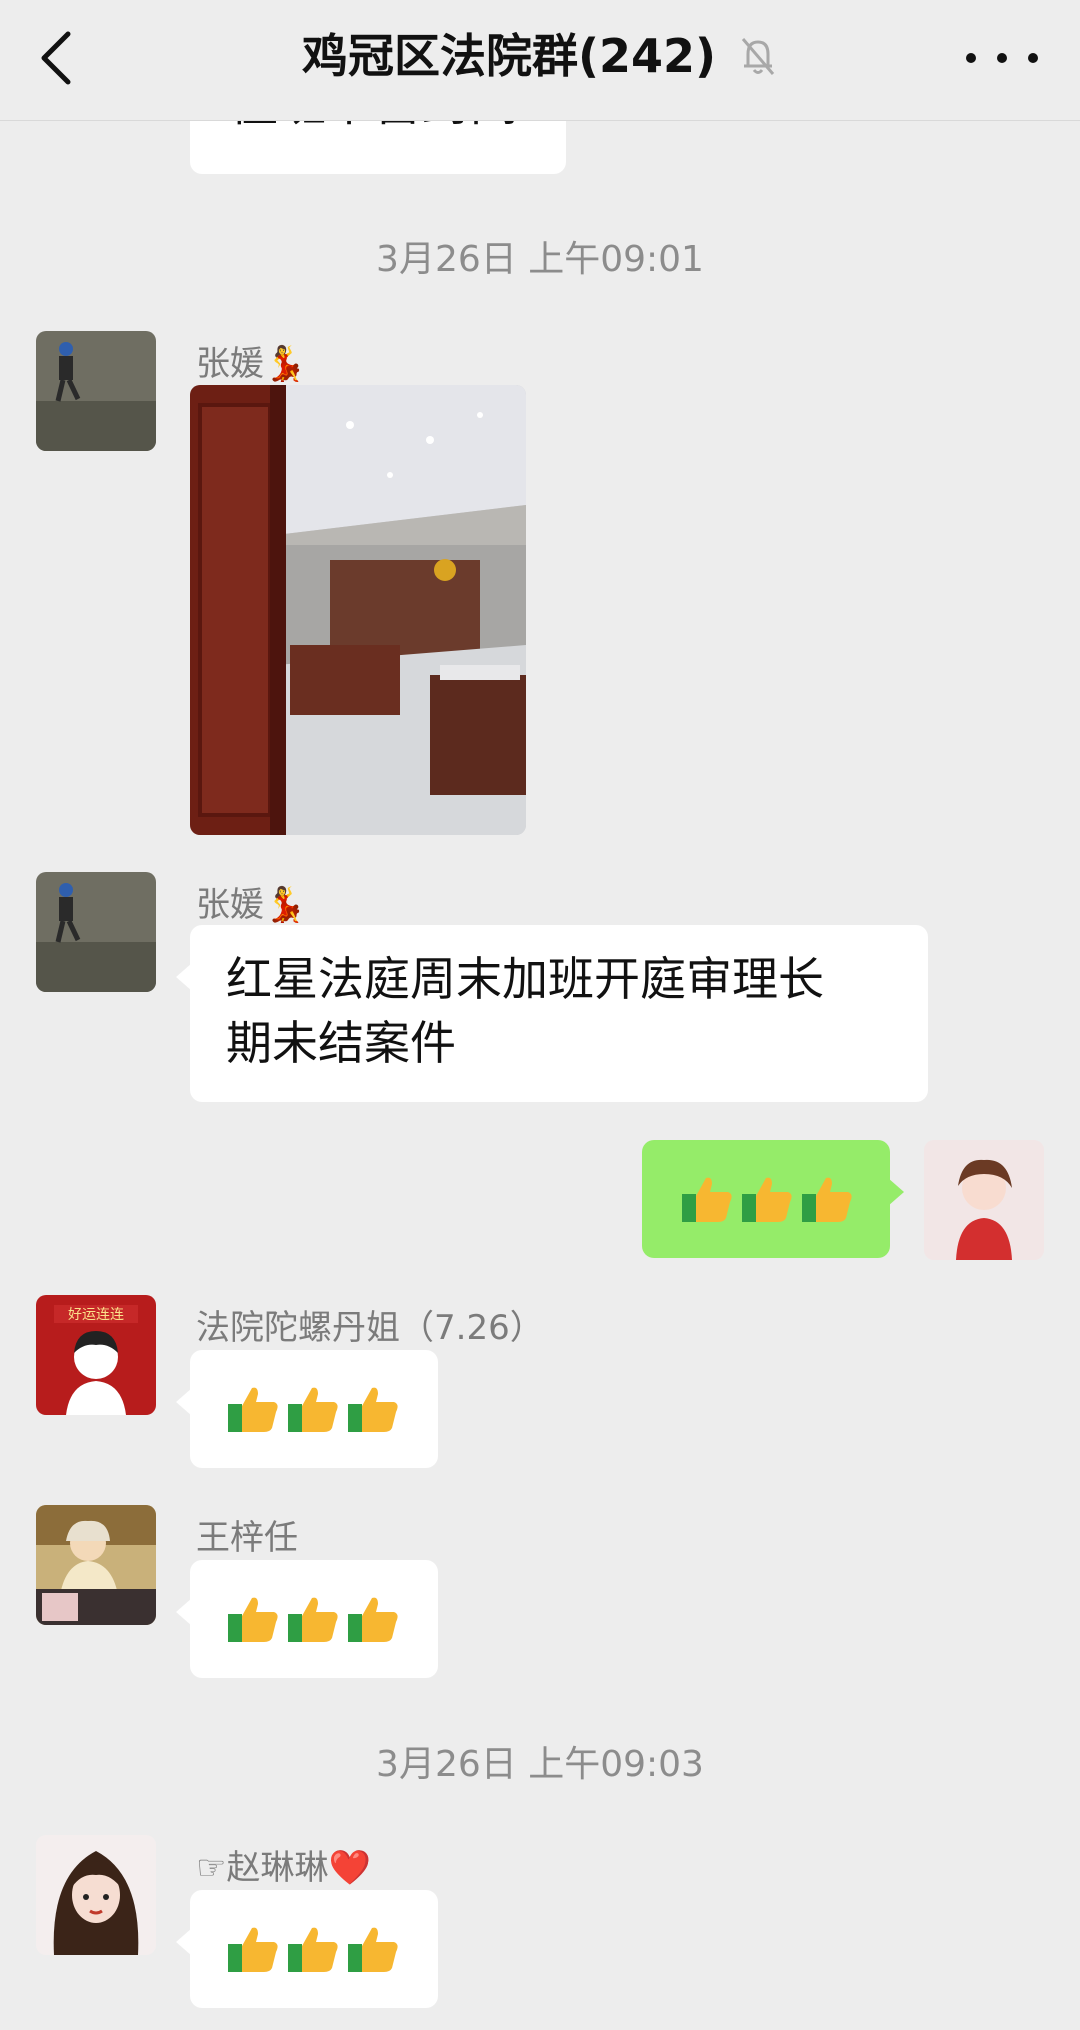 This screenshot has height=2030, width=1080. Describe the element at coordinates (247, 1538) in the screenshot. I see `sender-name: 王梓任` at that location.